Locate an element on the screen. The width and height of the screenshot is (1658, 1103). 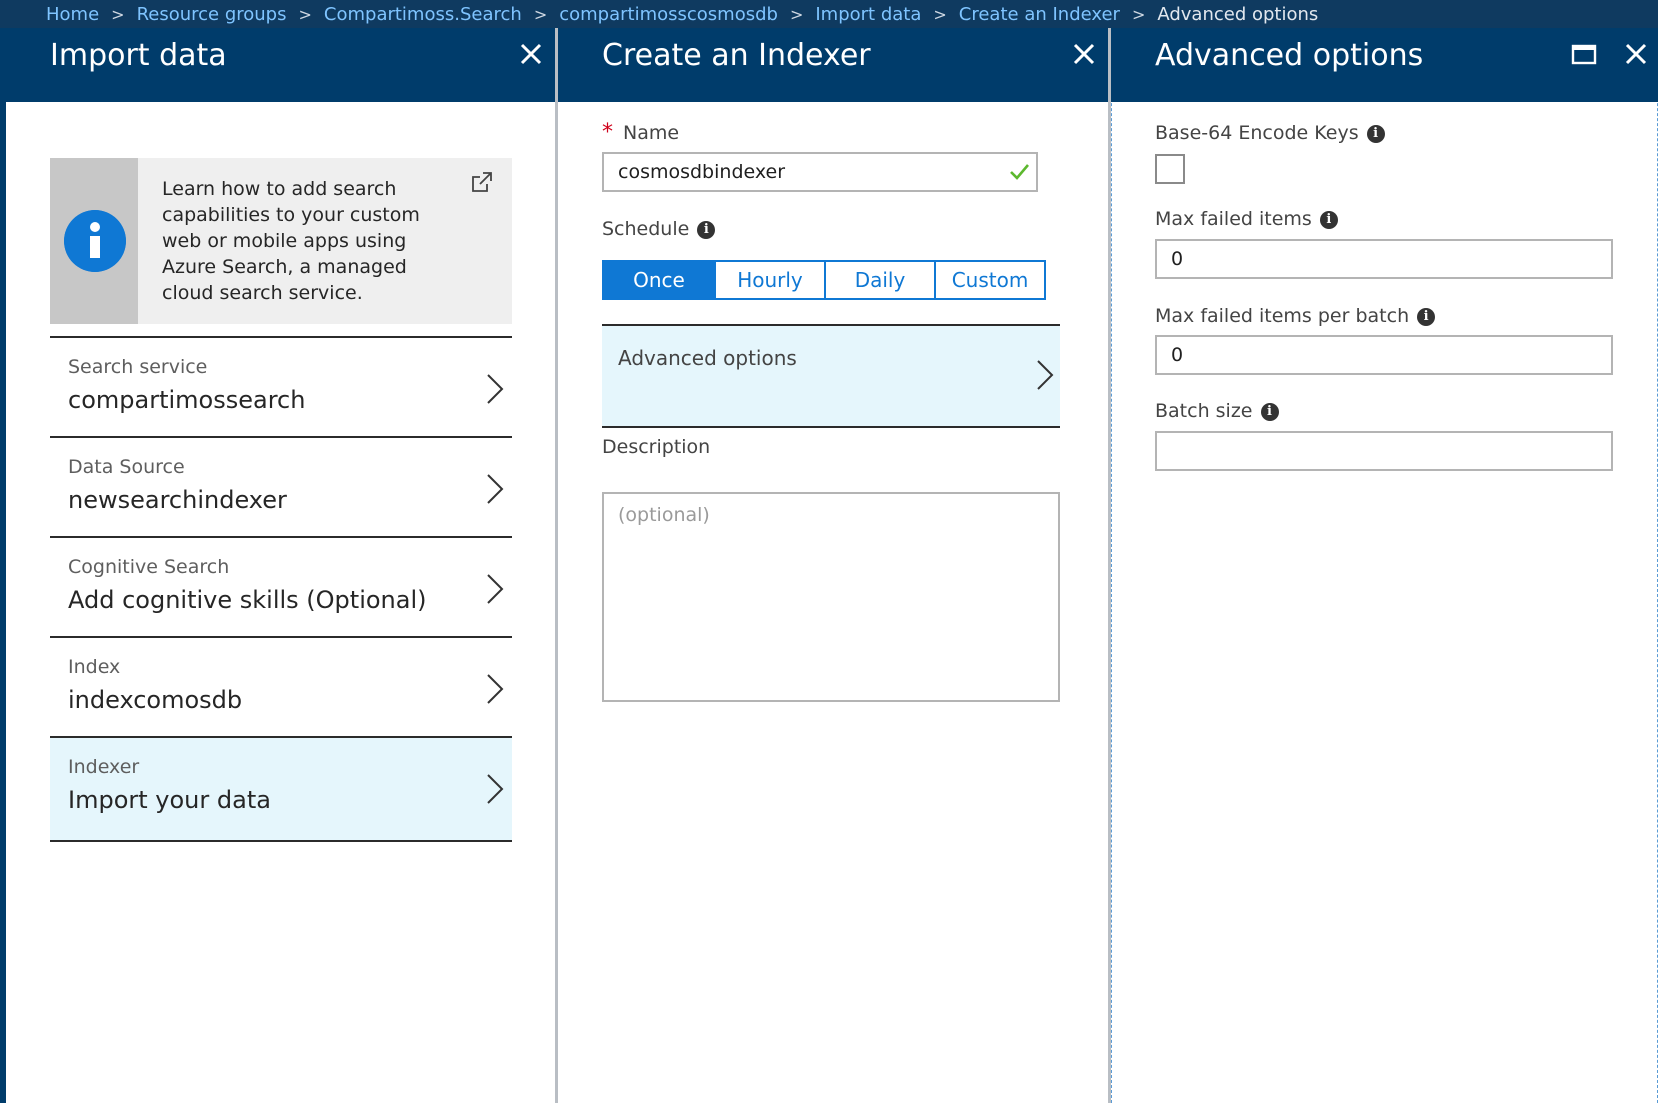
nav-item-label: Index is located at coordinates (94, 667).